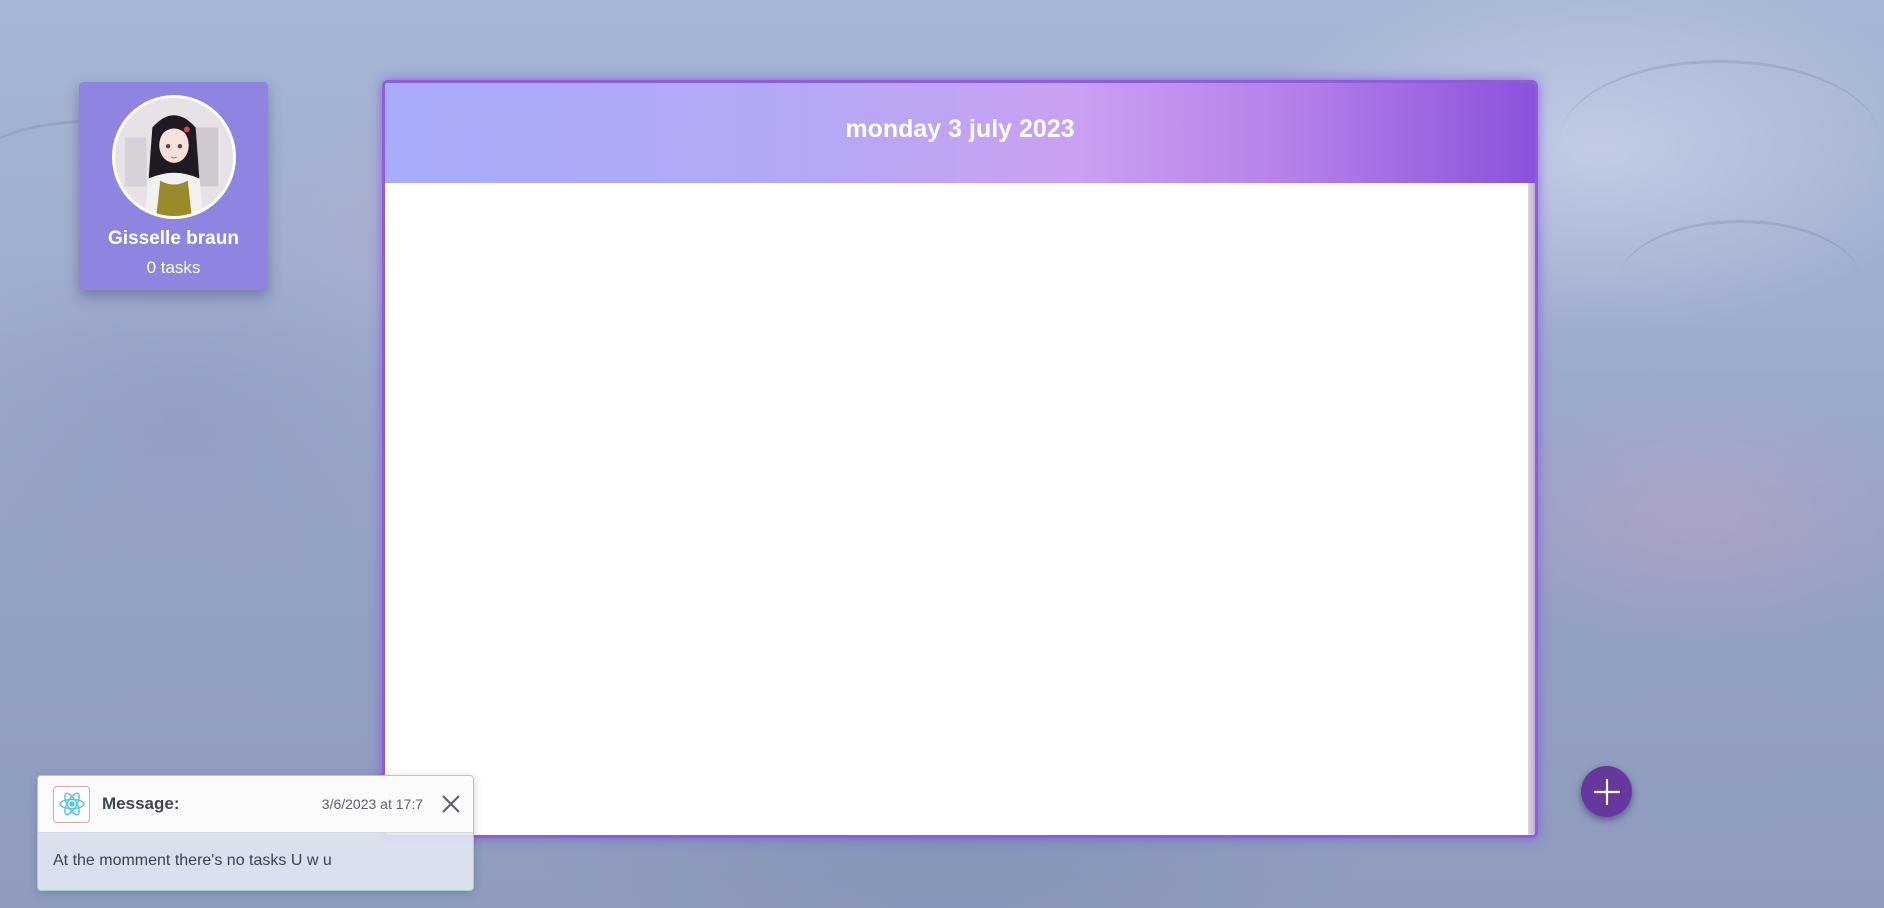 Image resolution: width=1884 pixels, height=908 pixels. I want to click on toast-message: At the momment there's no tasks U w u, so click(192, 860).